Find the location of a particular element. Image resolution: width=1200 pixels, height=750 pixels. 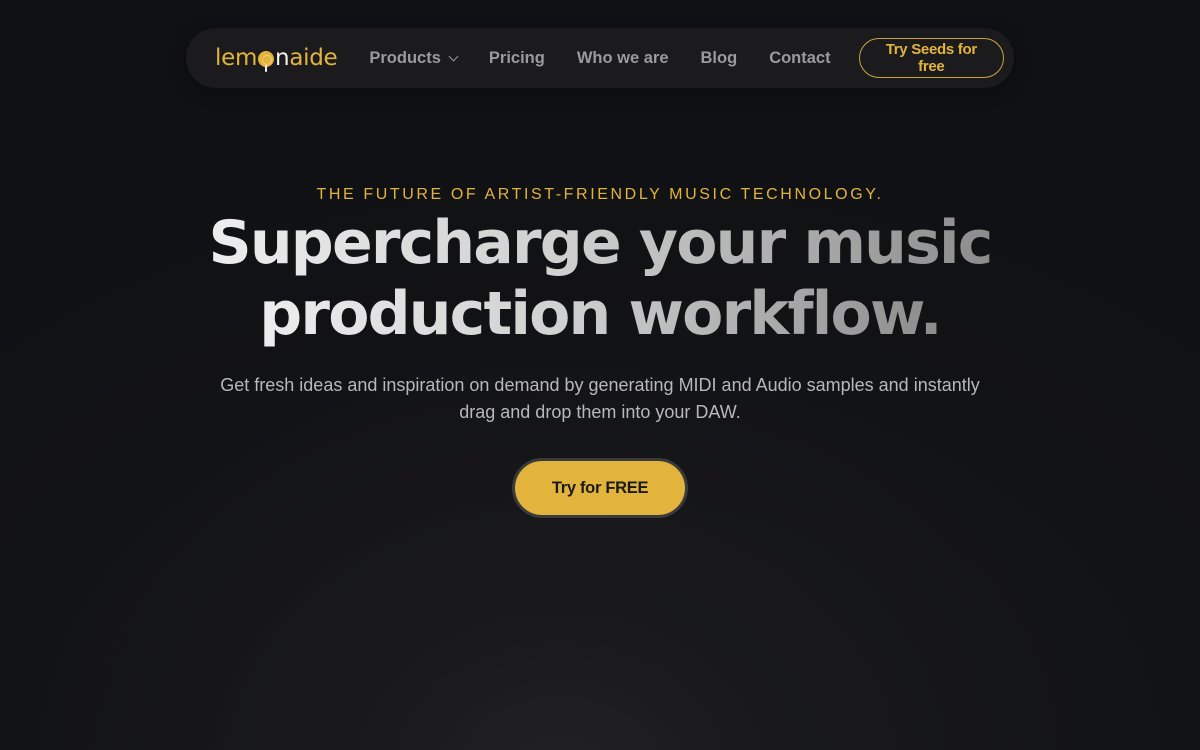

logo-text-aide: aide is located at coordinates (313, 58).